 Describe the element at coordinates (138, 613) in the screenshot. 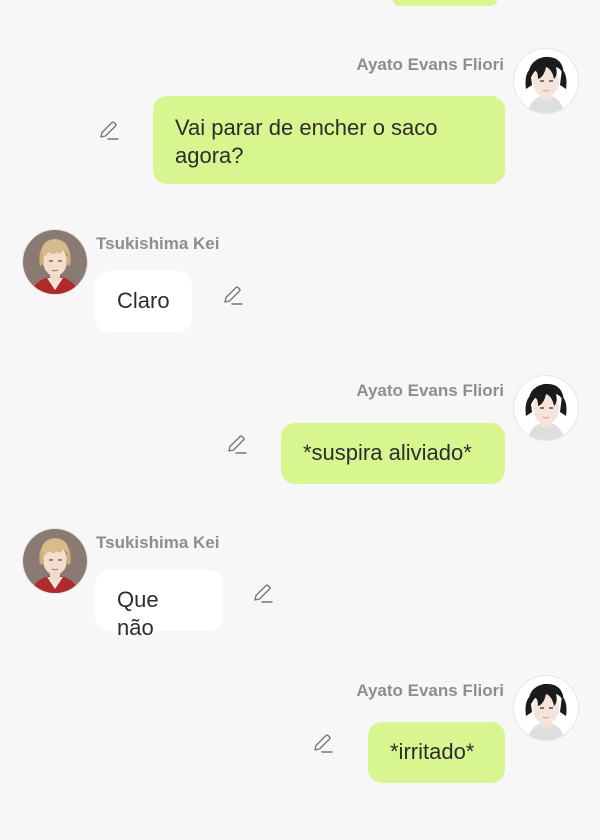

I see `message-text: Que não` at that location.